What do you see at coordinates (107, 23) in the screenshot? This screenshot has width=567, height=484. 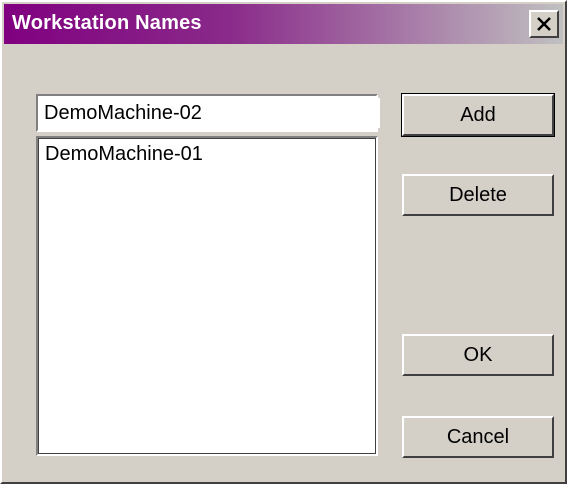 I see `window-title: Workstation Names` at bounding box center [107, 23].